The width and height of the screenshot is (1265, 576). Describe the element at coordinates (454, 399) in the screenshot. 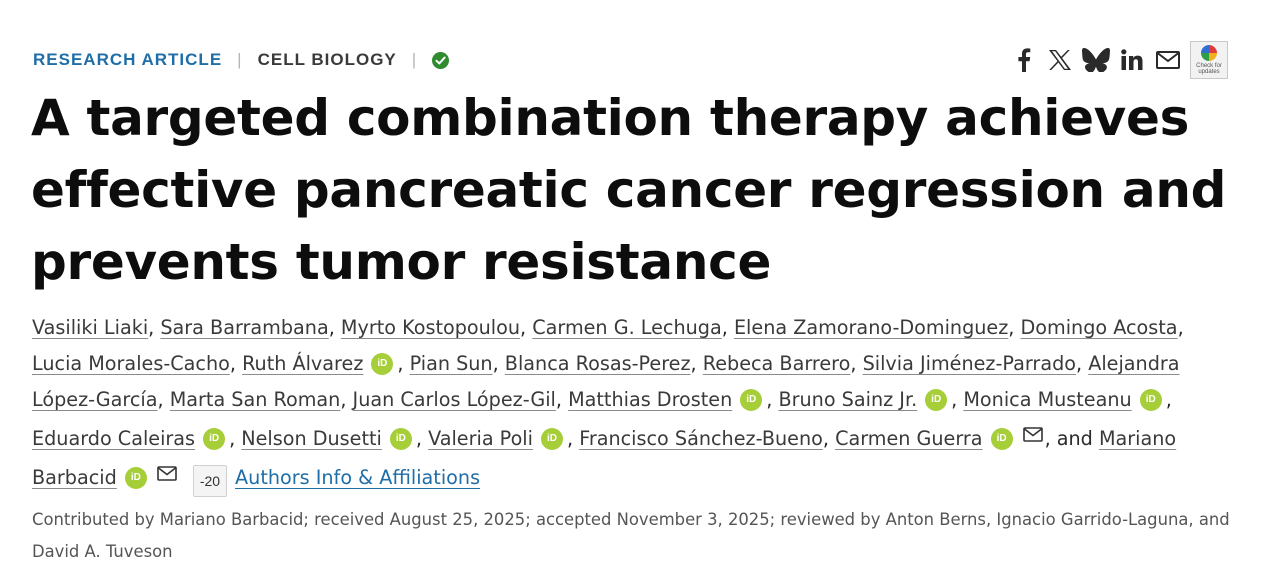

I see `author-link: Juan Carlos López-Gil` at that location.